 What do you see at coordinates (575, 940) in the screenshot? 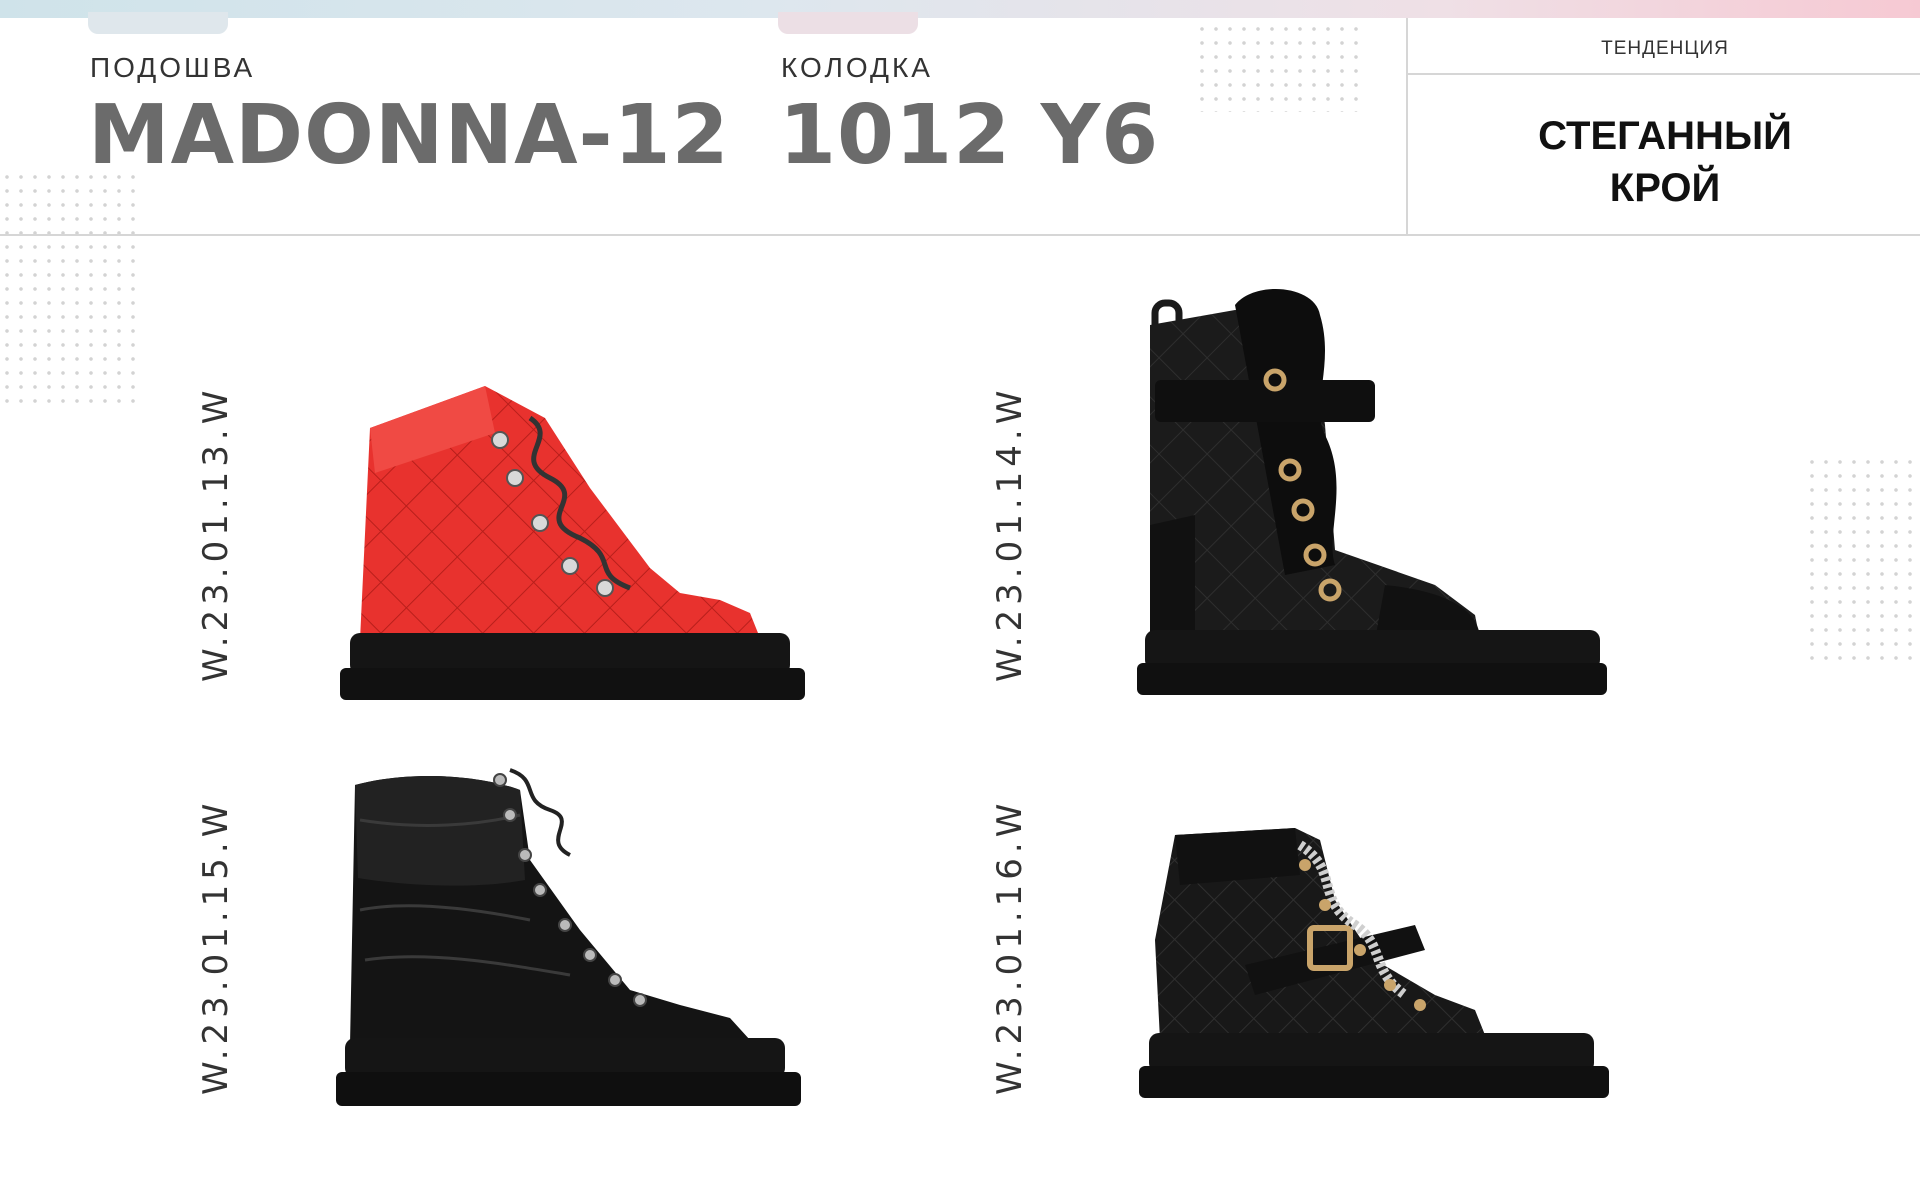
I see `black-puffer-boot-image` at bounding box center [575, 940].